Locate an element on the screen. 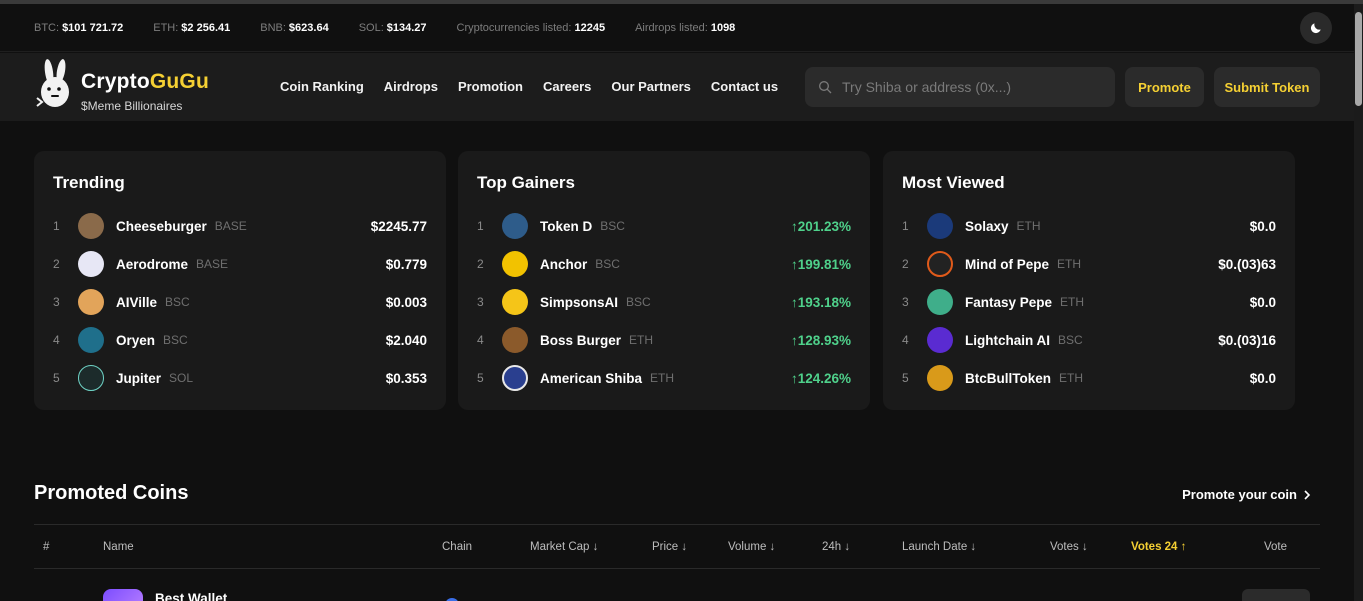 Image resolution: width=1363 pixels, height=601 pixels. site-logo: CryptoGuGu $Meme Billionaires is located at coordinates (128, 86).